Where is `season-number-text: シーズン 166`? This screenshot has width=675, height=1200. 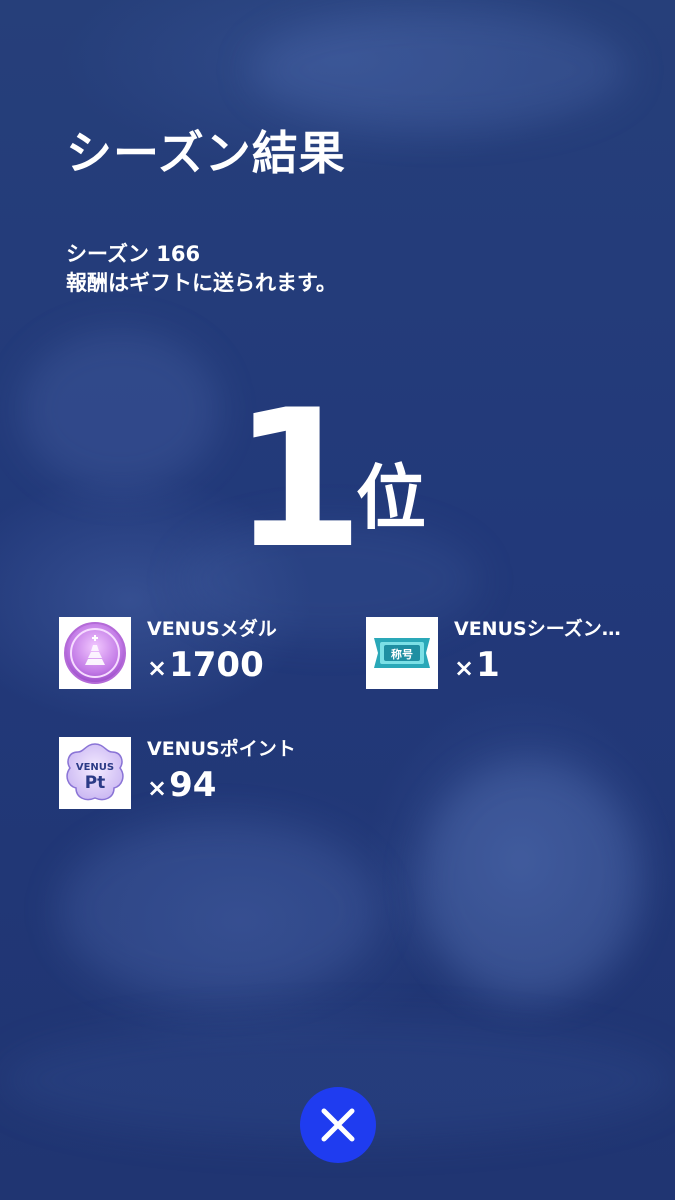 season-number-text: シーズン 166 is located at coordinates (133, 254).